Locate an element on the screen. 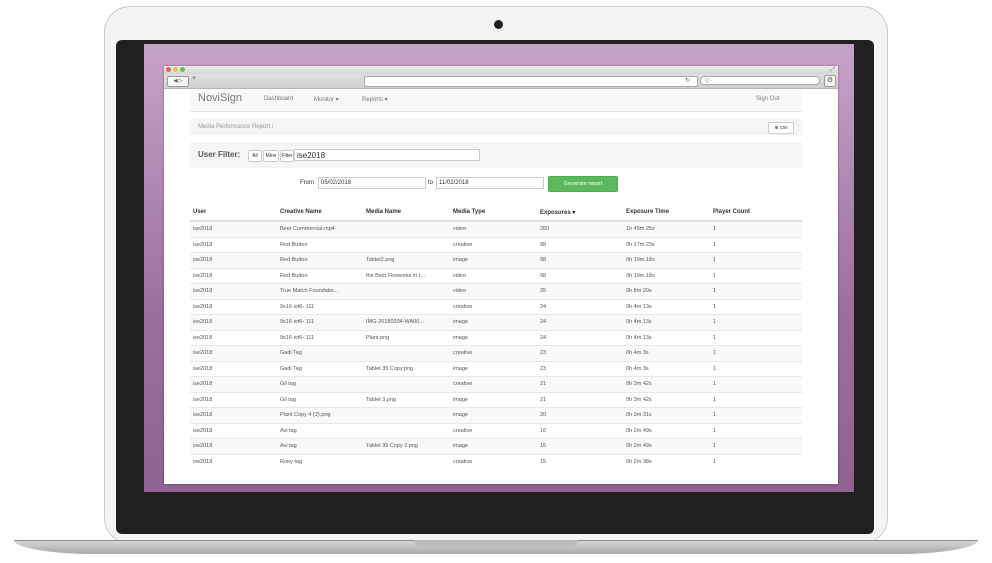 The height and width of the screenshot is (563, 992). cell-exposures: 24 is located at coordinates (543, 322).